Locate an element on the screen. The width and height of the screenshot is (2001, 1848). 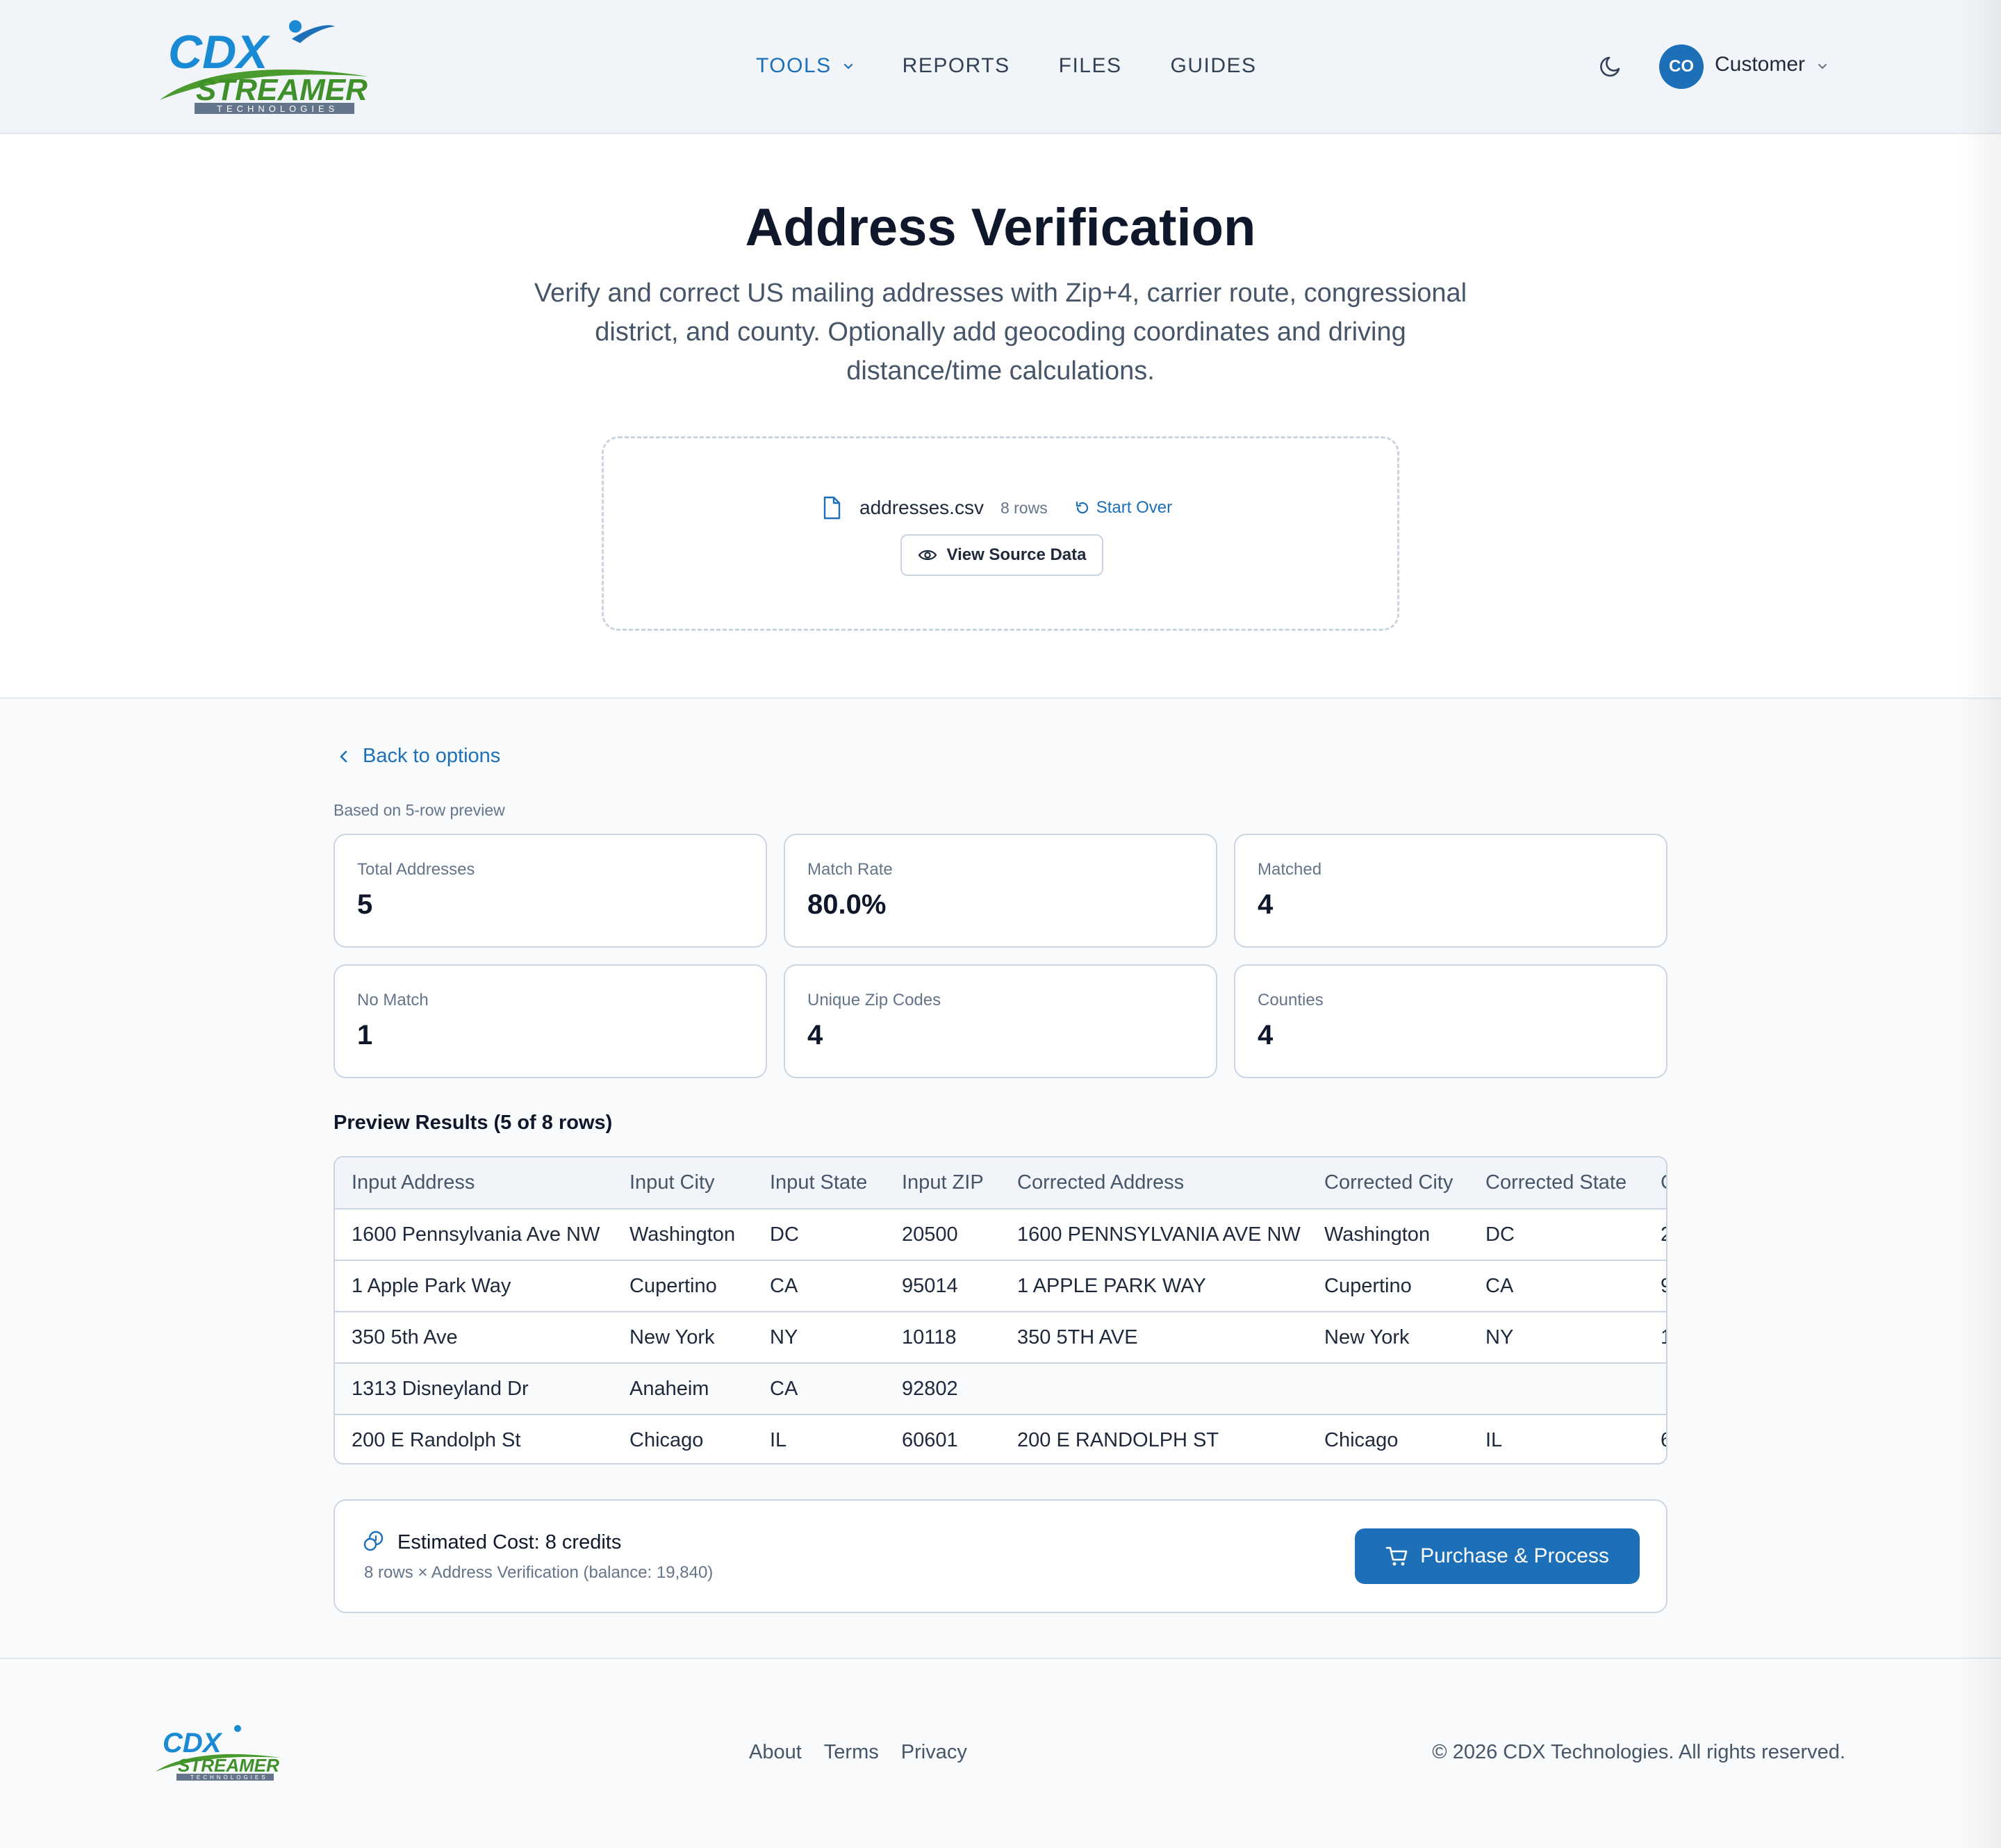
avatar: CO is located at coordinates (1682, 66).